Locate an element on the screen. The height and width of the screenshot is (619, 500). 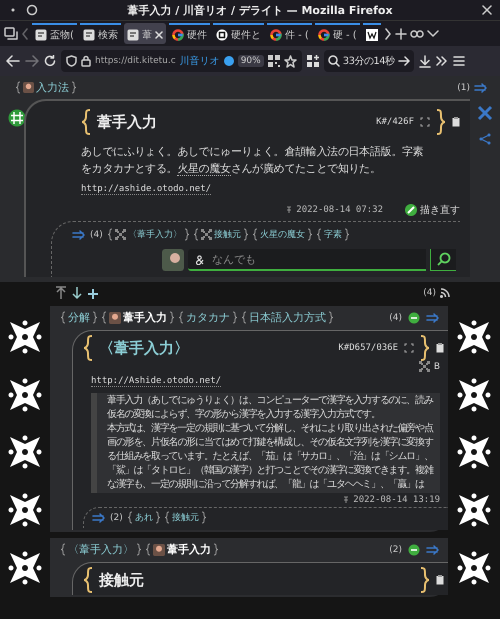
tag-link: 火星の魔女 is located at coordinates (282, 234).